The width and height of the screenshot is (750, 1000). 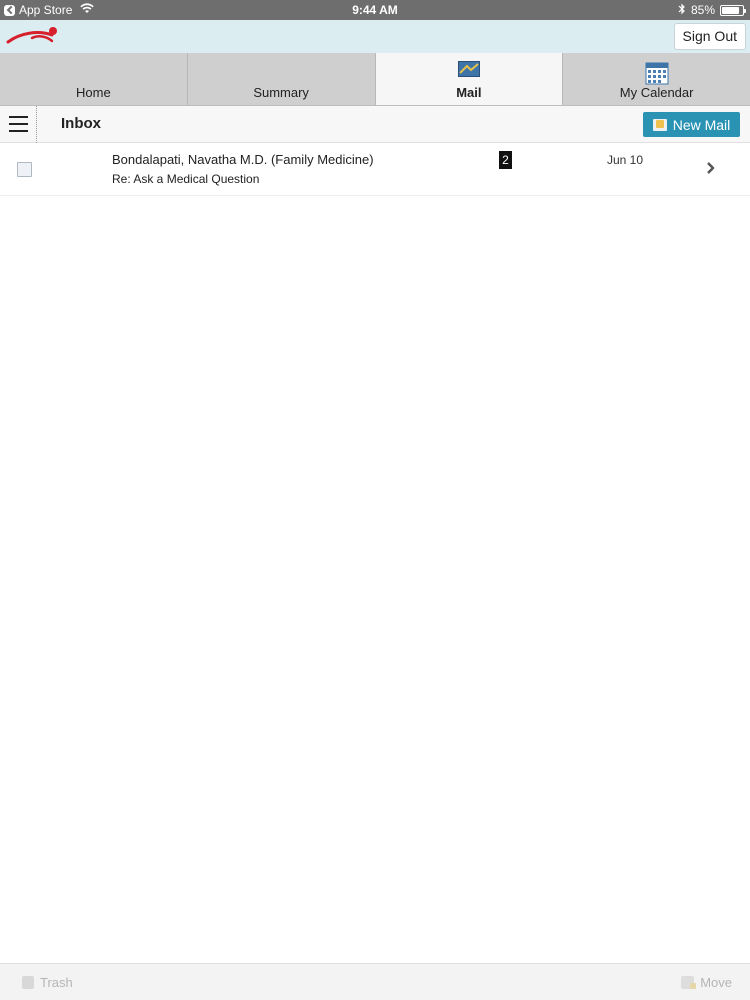 What do you see at coordinates (689, 982) in the screenshot?
I see `move-icon` at bounding box center [689, 982].